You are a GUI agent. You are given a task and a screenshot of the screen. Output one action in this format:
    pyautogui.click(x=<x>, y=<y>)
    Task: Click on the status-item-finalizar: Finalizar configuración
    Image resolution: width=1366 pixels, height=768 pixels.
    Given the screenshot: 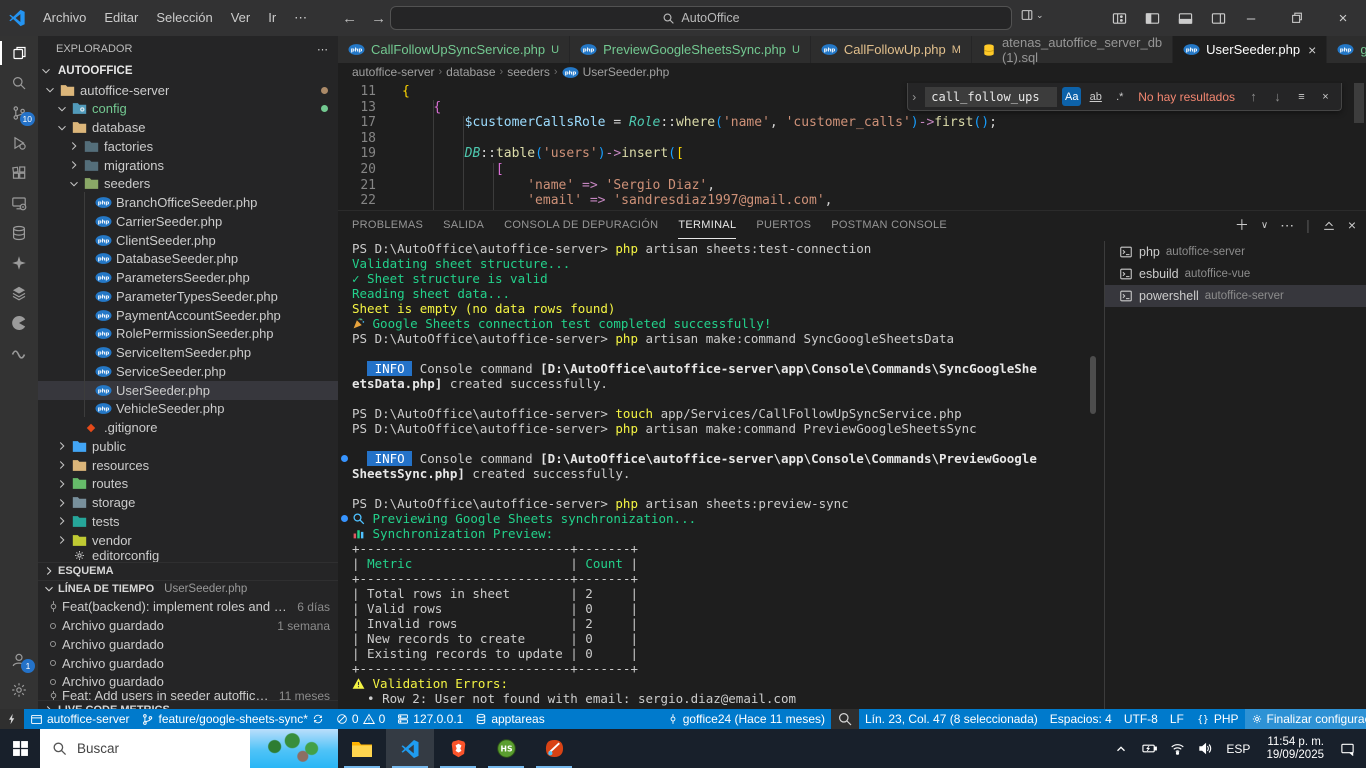 What is the action you would take?
    pyautogui.click(x=1305, y=719)
    